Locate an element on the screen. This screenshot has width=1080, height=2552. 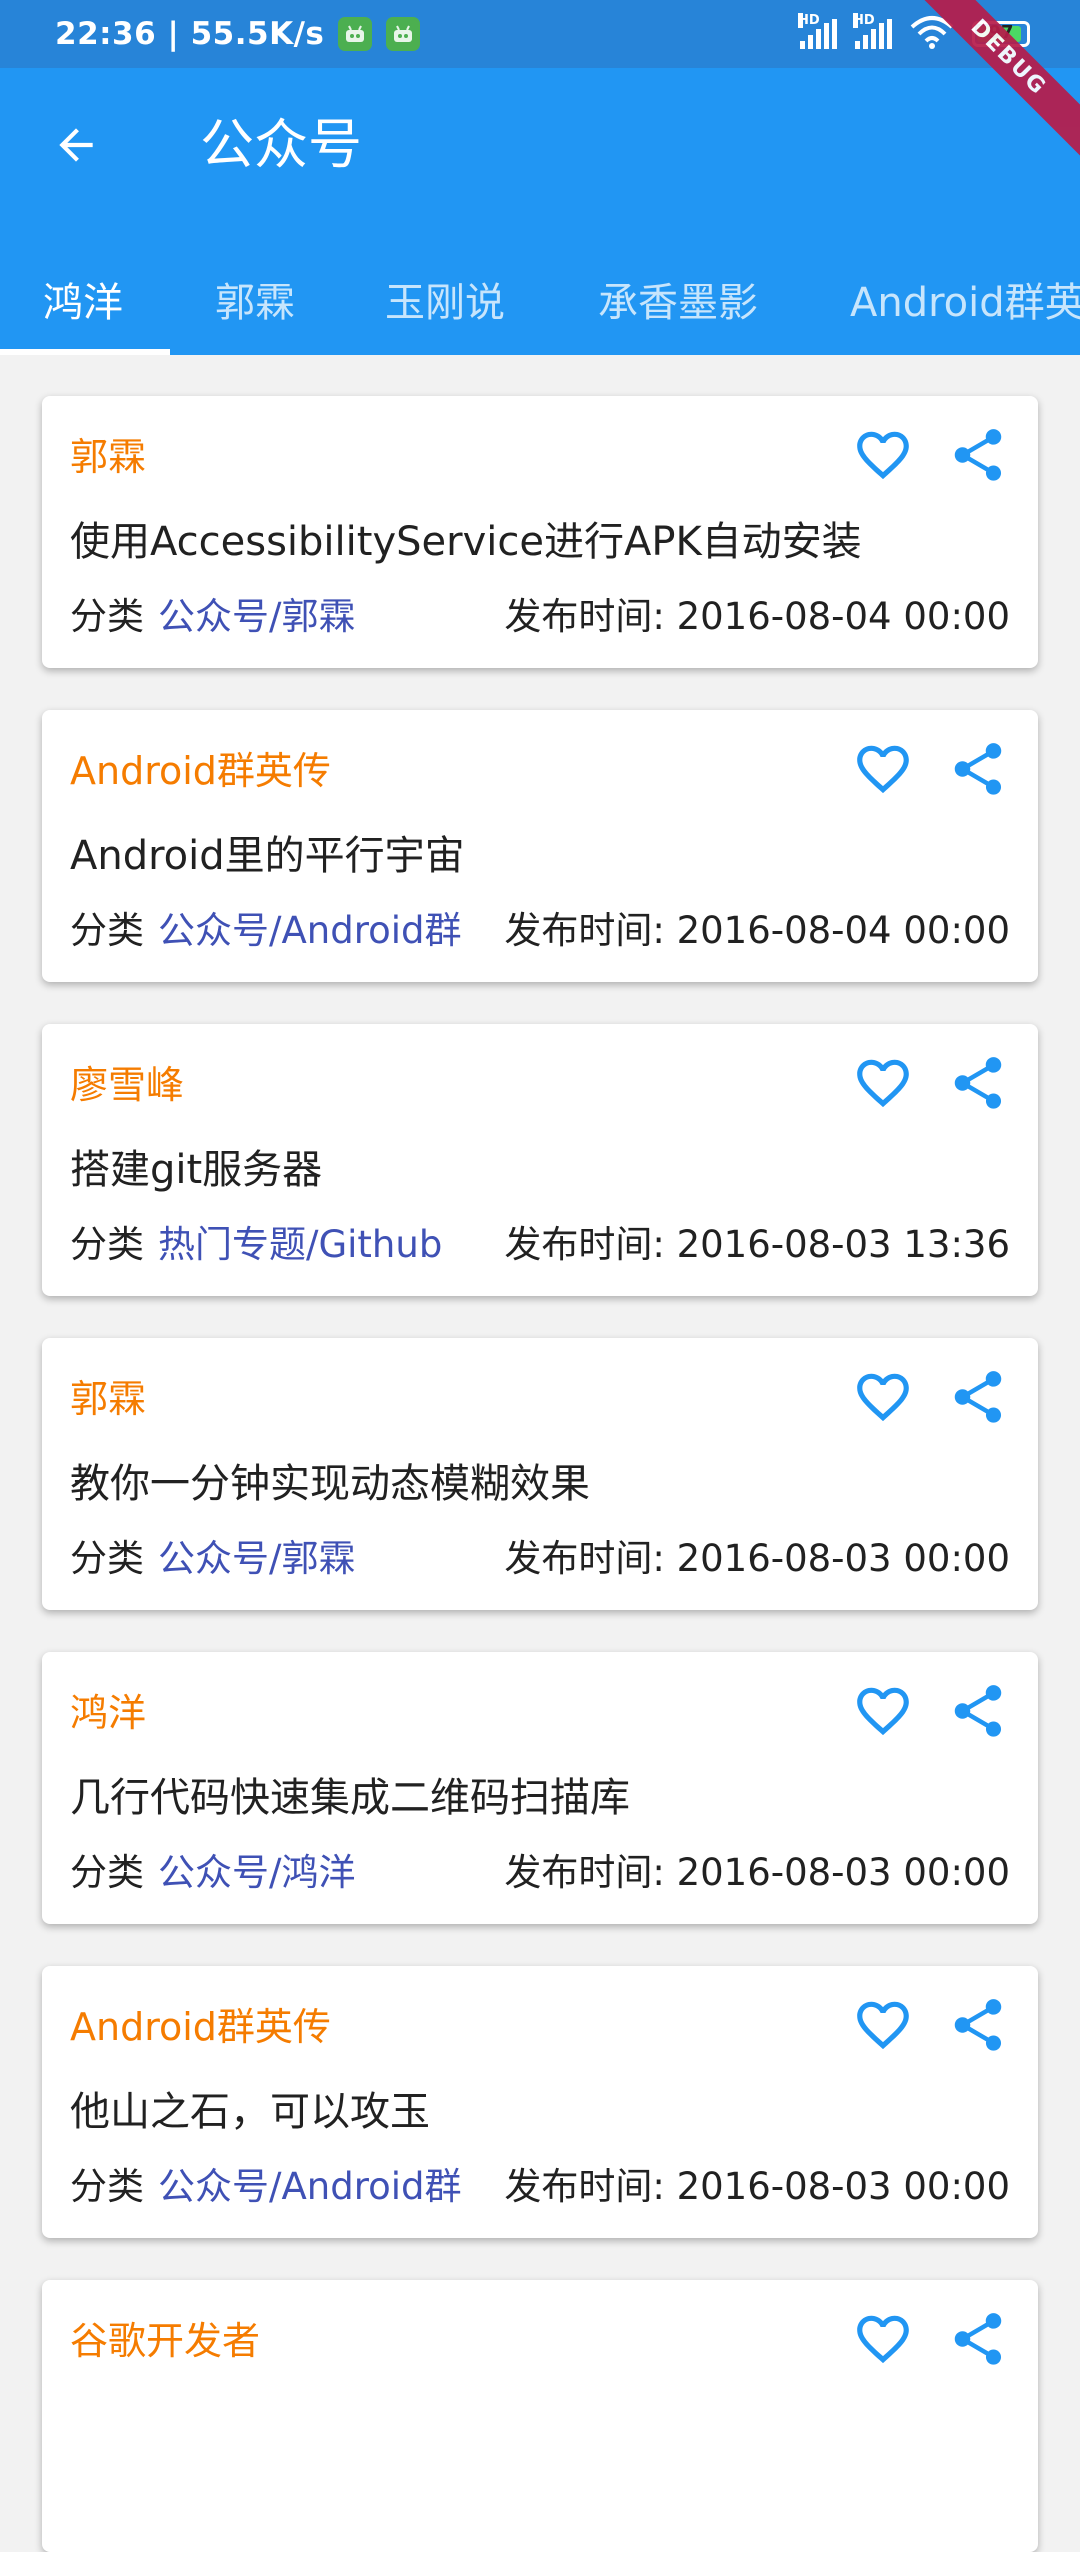
article-title: 他山之石，可以攻玉 is located at coordinates (250, 2112).